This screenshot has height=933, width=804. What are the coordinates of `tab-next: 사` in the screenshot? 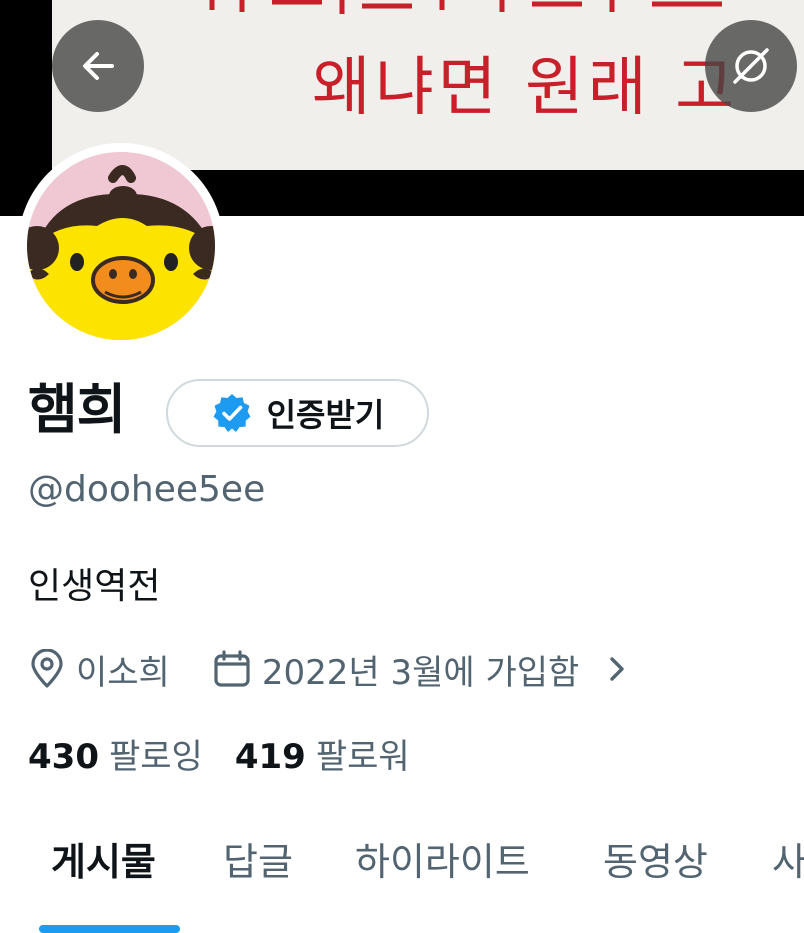 It's located at (788, 862).